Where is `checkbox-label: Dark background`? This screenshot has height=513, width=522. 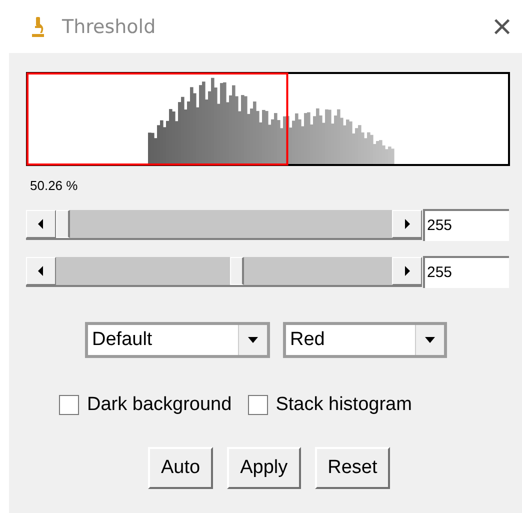 checkbox-label: Dark background is located at coordinates (159, 405).